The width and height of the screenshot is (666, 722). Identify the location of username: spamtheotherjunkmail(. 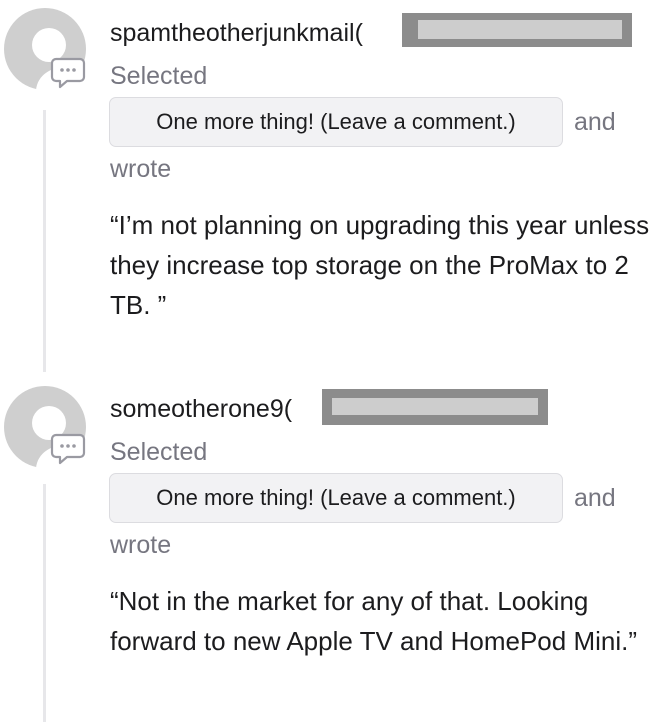
(236, 33).